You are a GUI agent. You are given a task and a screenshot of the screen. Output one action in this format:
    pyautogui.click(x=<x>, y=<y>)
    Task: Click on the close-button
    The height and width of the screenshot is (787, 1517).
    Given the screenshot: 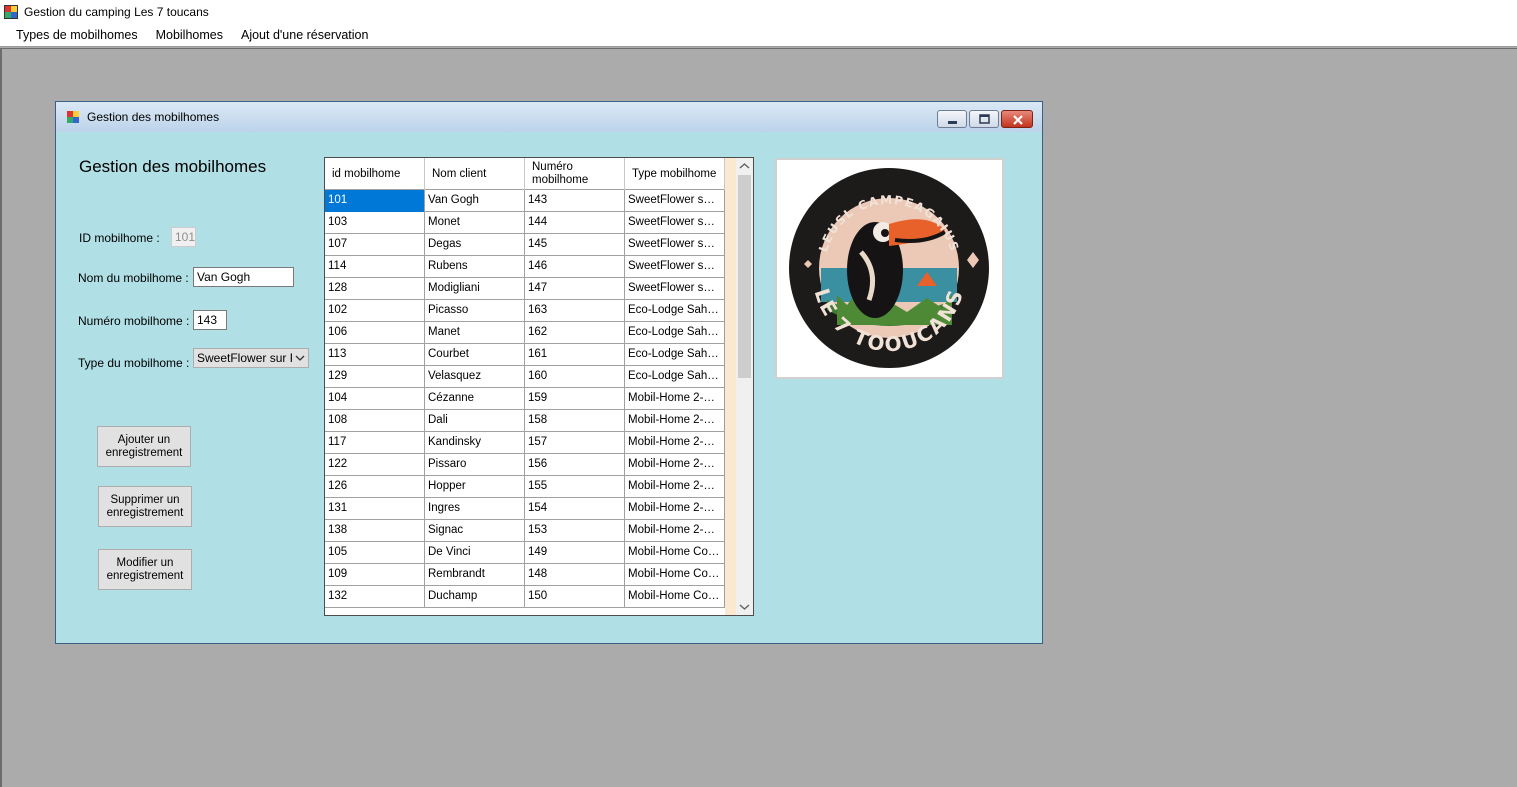 What is the action you would take?
    pyautogui.click(x=1017, y=119)
    